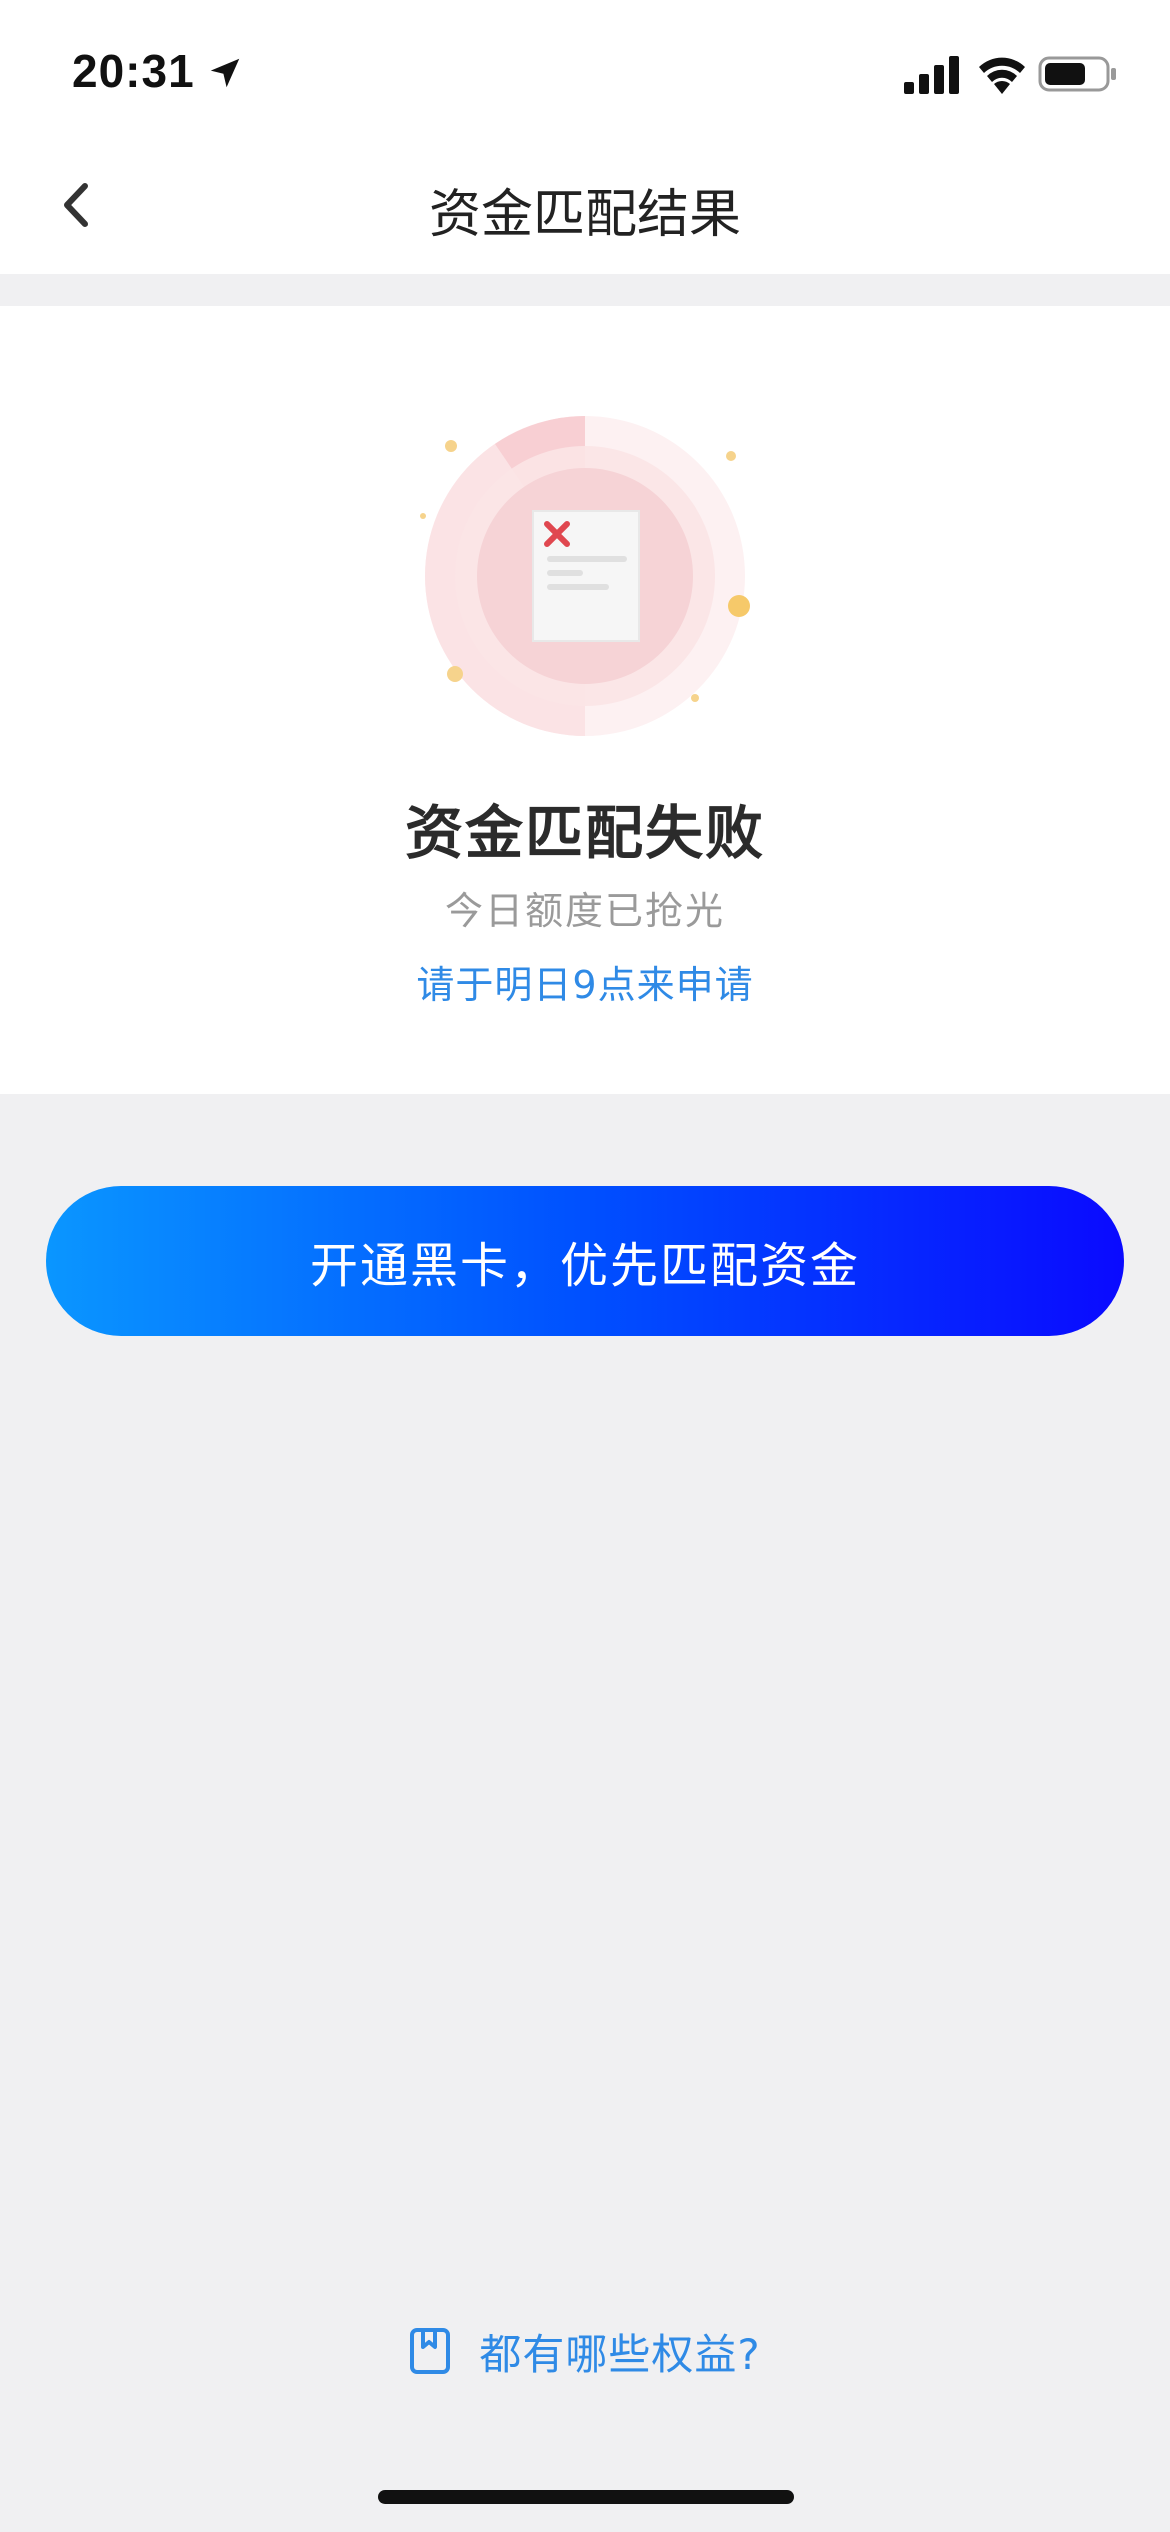 Image resolution: width=1170 pixels, height=2532 pixels. What do you see at coordinates (586, 2497) in the screenshot?
I see `home-indicator` at bounding box center [586, 2497].